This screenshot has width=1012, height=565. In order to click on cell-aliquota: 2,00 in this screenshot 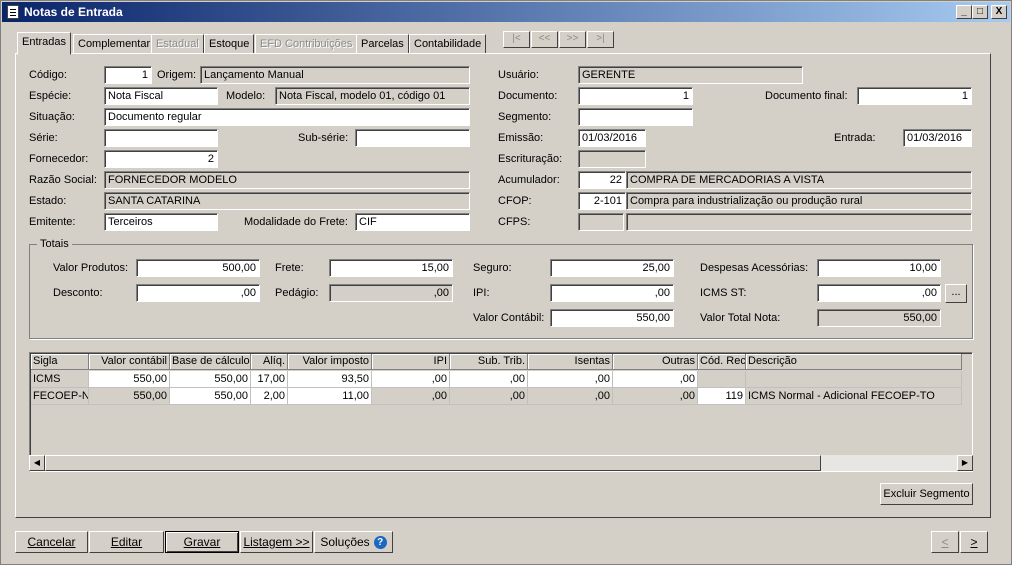, I will do `click(269, 396)`.